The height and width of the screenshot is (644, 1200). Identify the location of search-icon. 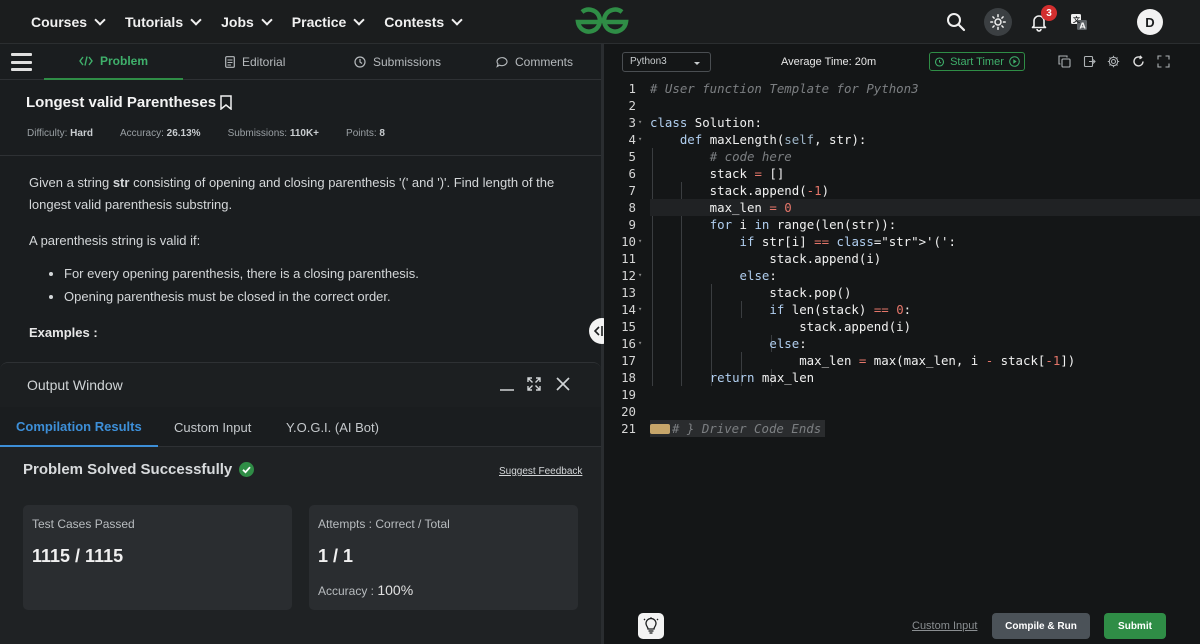
(956, 22).